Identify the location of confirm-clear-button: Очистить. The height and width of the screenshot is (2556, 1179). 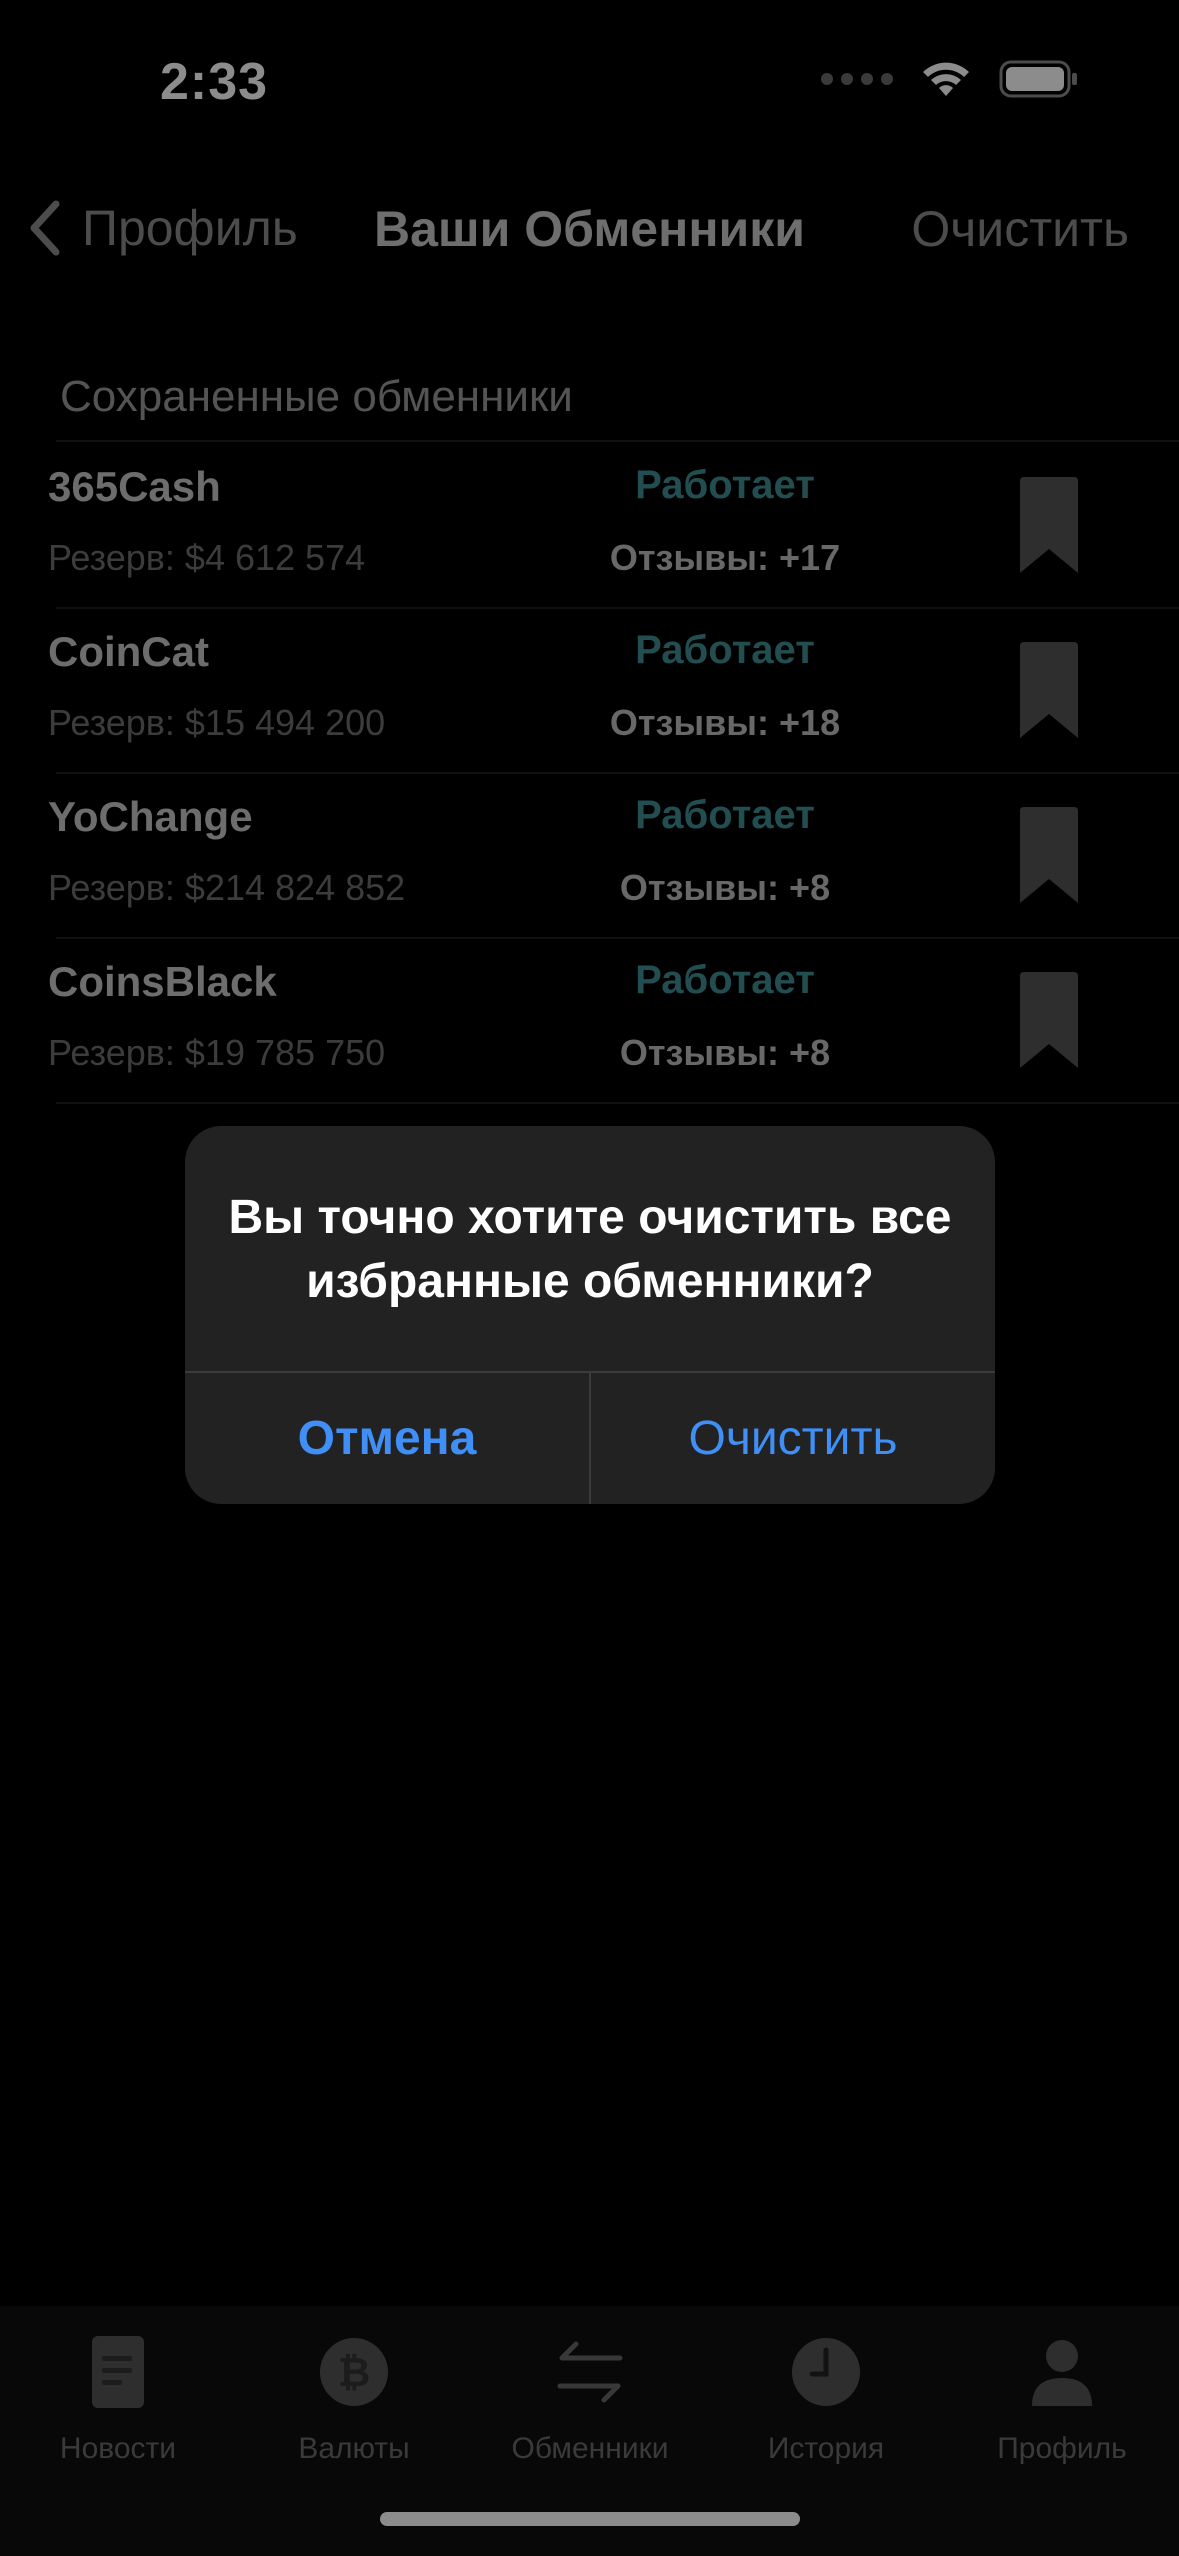
(793, 1438).